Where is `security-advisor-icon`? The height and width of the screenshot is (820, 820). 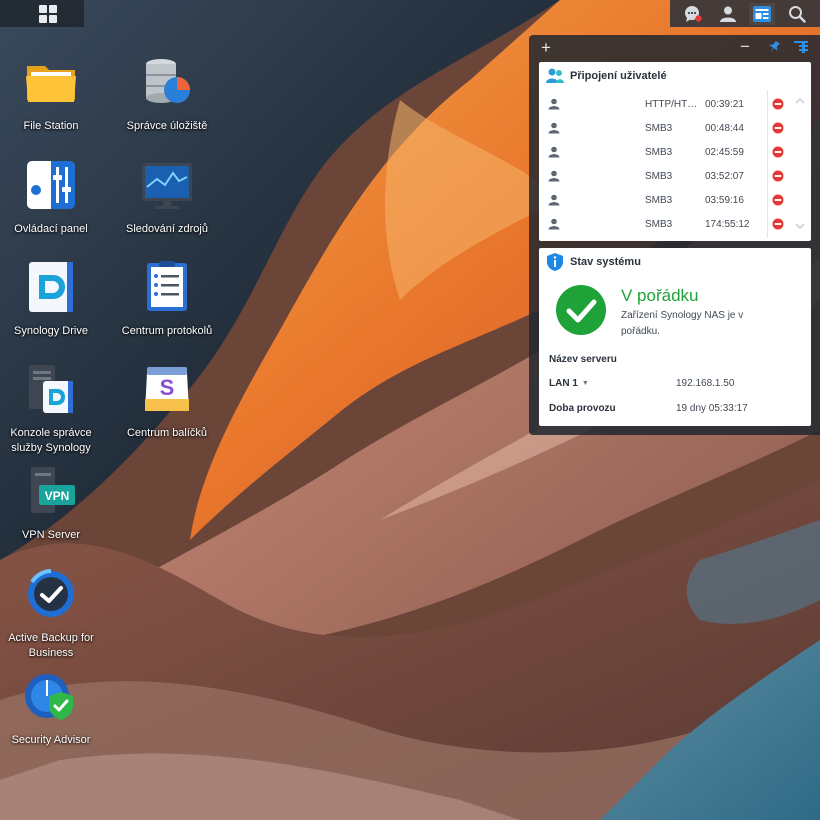
security-advisor-icon is located at coordinates (49, 697).